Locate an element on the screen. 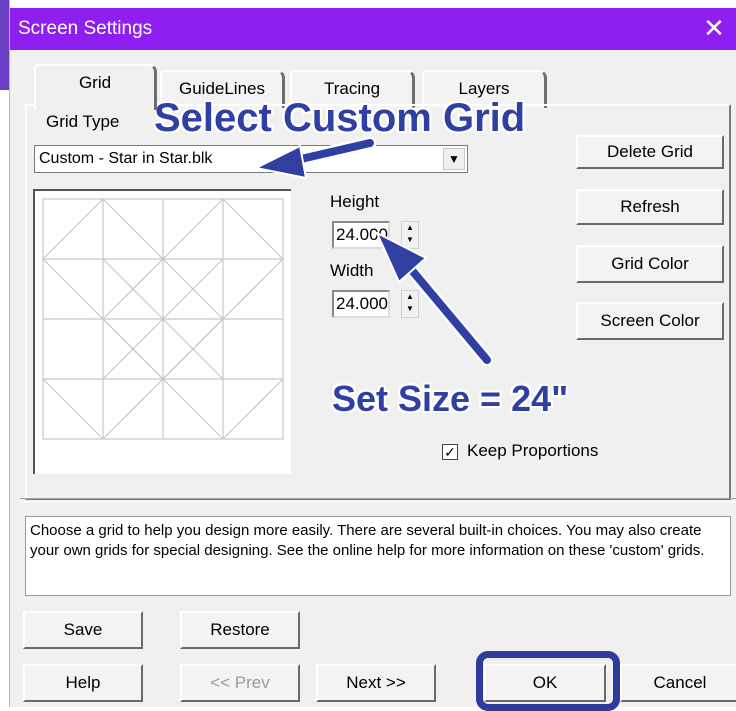  width-value: 24.000 is located at coordinates (362, 303).